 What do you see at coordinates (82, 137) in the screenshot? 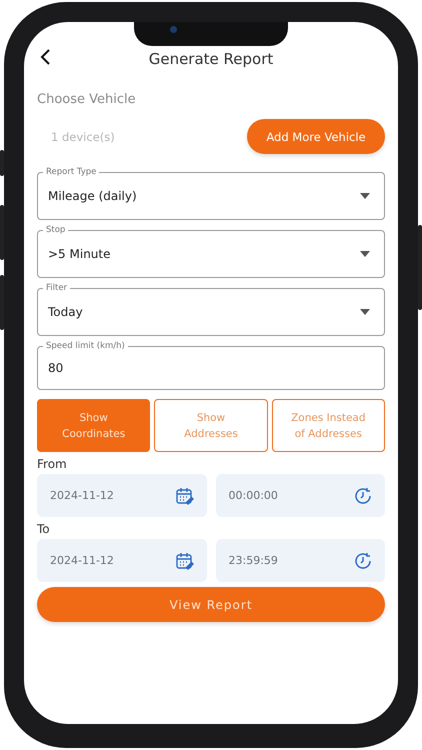
I see `device-count: 1 device(s)` at bounding box center [82, 137].